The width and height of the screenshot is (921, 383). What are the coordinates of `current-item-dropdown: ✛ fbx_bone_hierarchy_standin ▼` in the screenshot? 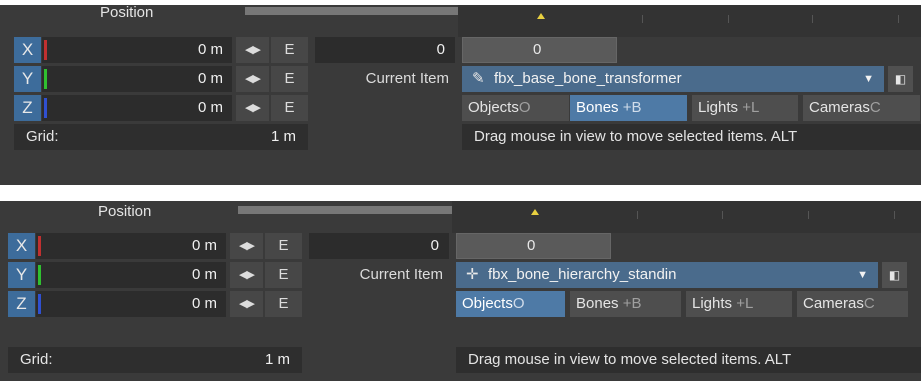 It's located at (667, 275).